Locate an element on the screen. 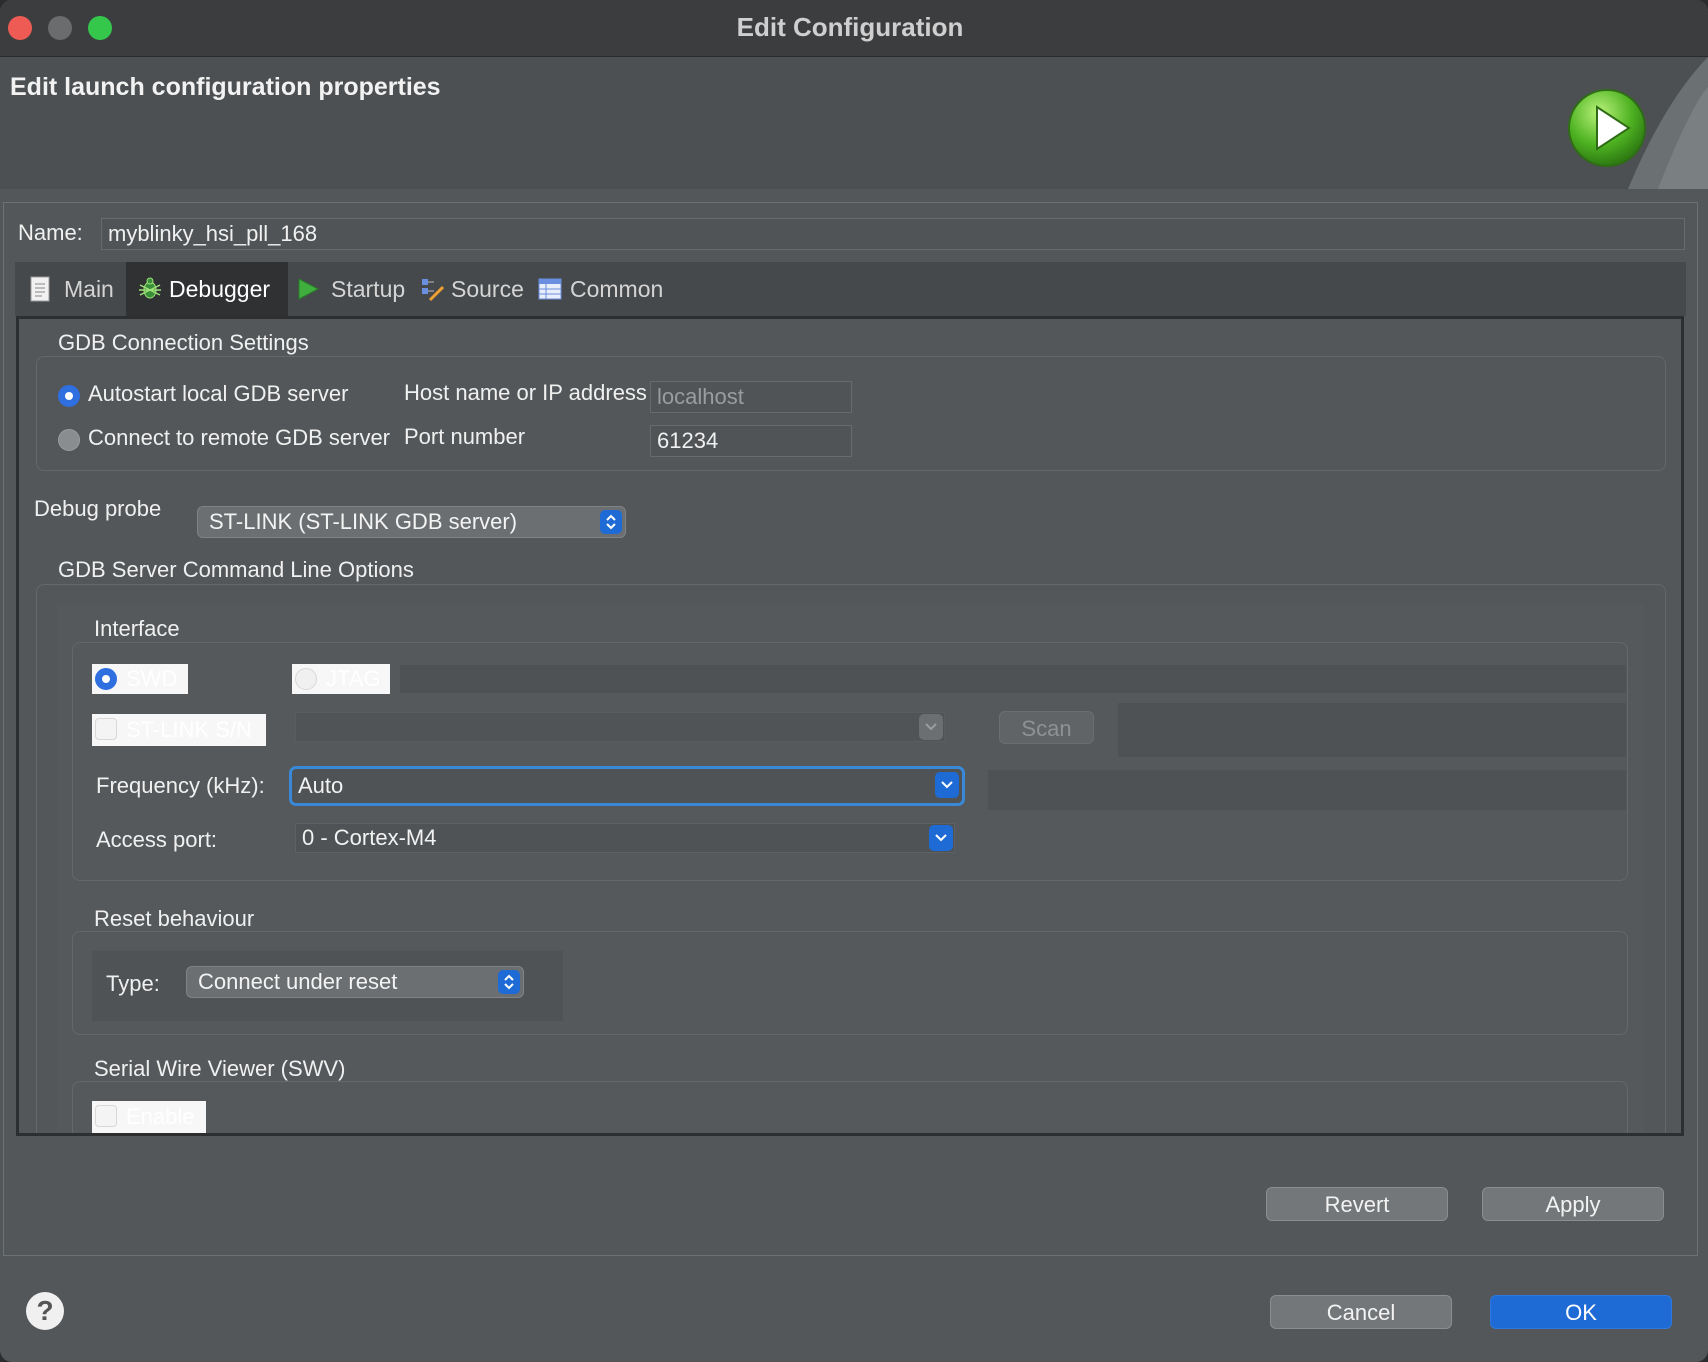 This screenshot has height=1362, width=1708. swv-group is located at coordinates (850, 1107).